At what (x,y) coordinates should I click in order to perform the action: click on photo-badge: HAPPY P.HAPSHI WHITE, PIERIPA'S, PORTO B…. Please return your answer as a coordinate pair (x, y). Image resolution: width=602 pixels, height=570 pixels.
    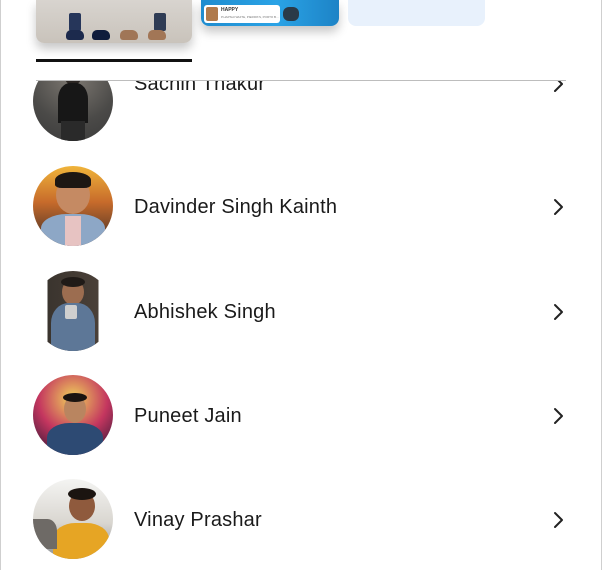
    Looking at the image, I should click on (242, 14).